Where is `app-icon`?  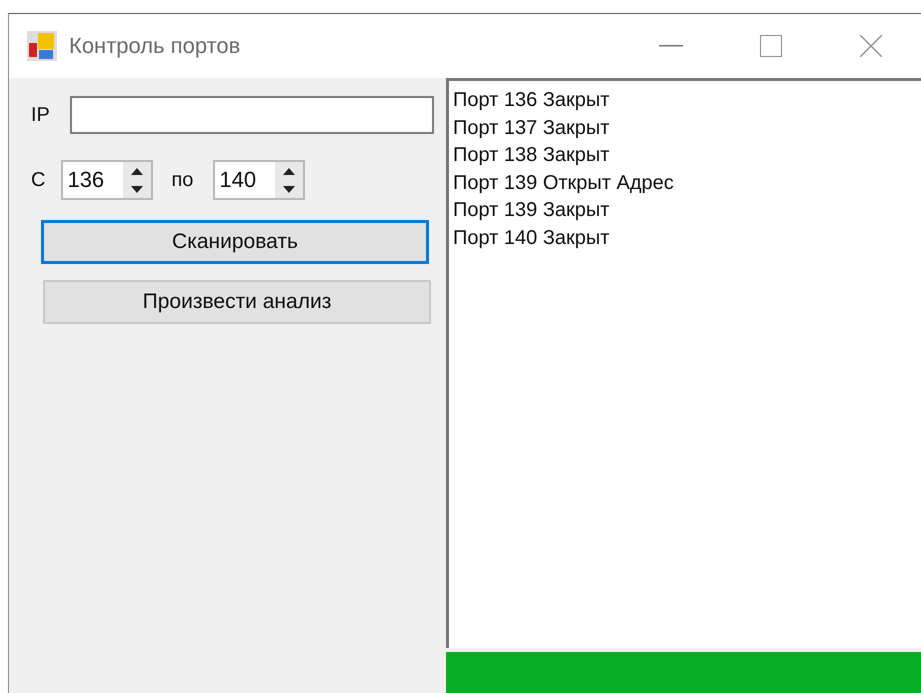
app-icon is located at coordinates (42, 46).